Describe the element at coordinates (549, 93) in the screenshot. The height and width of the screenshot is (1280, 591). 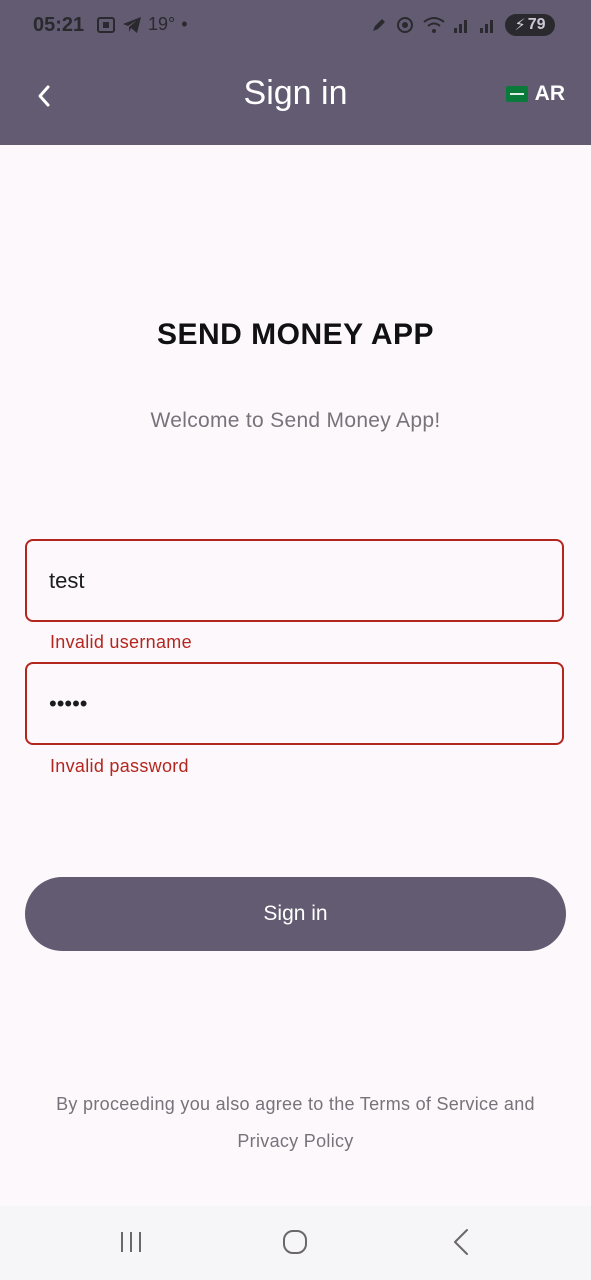
I see `language-label: AR` at that location.